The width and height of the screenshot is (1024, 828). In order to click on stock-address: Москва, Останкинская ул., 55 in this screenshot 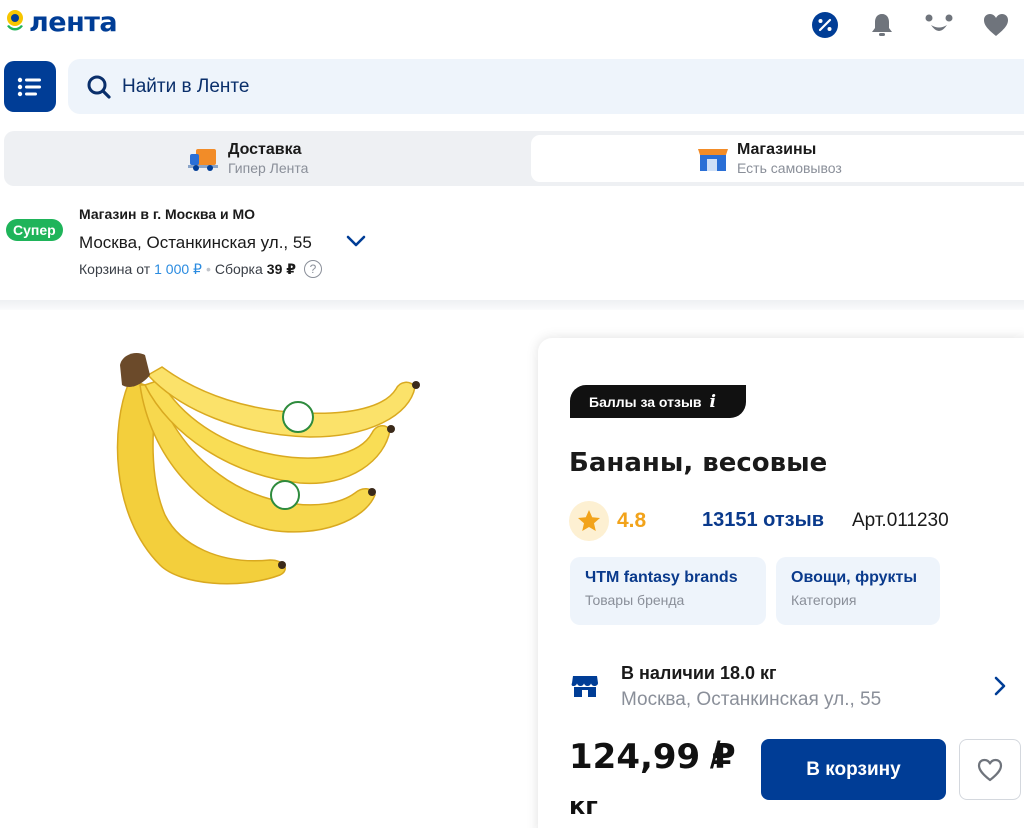, I will do `click(751, 699)`.